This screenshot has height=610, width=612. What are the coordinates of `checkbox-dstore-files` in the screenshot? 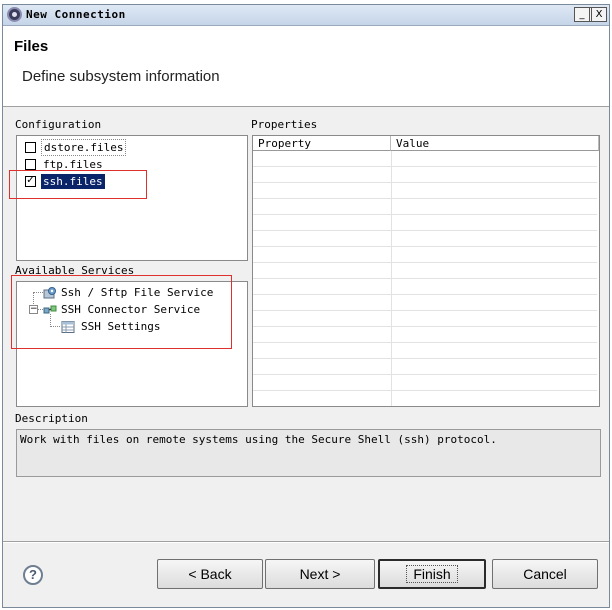 It's located at (30, 147).